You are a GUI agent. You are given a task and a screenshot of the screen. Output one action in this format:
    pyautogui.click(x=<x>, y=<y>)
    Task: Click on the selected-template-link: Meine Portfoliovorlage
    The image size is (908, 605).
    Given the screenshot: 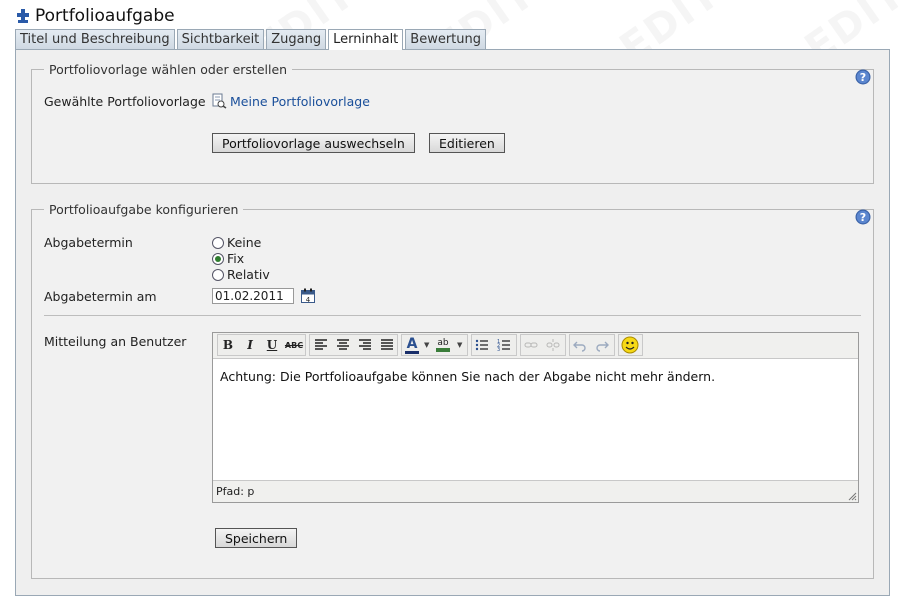 What is the action you would take?
    pyautogui.click(x=300, y=101)
    